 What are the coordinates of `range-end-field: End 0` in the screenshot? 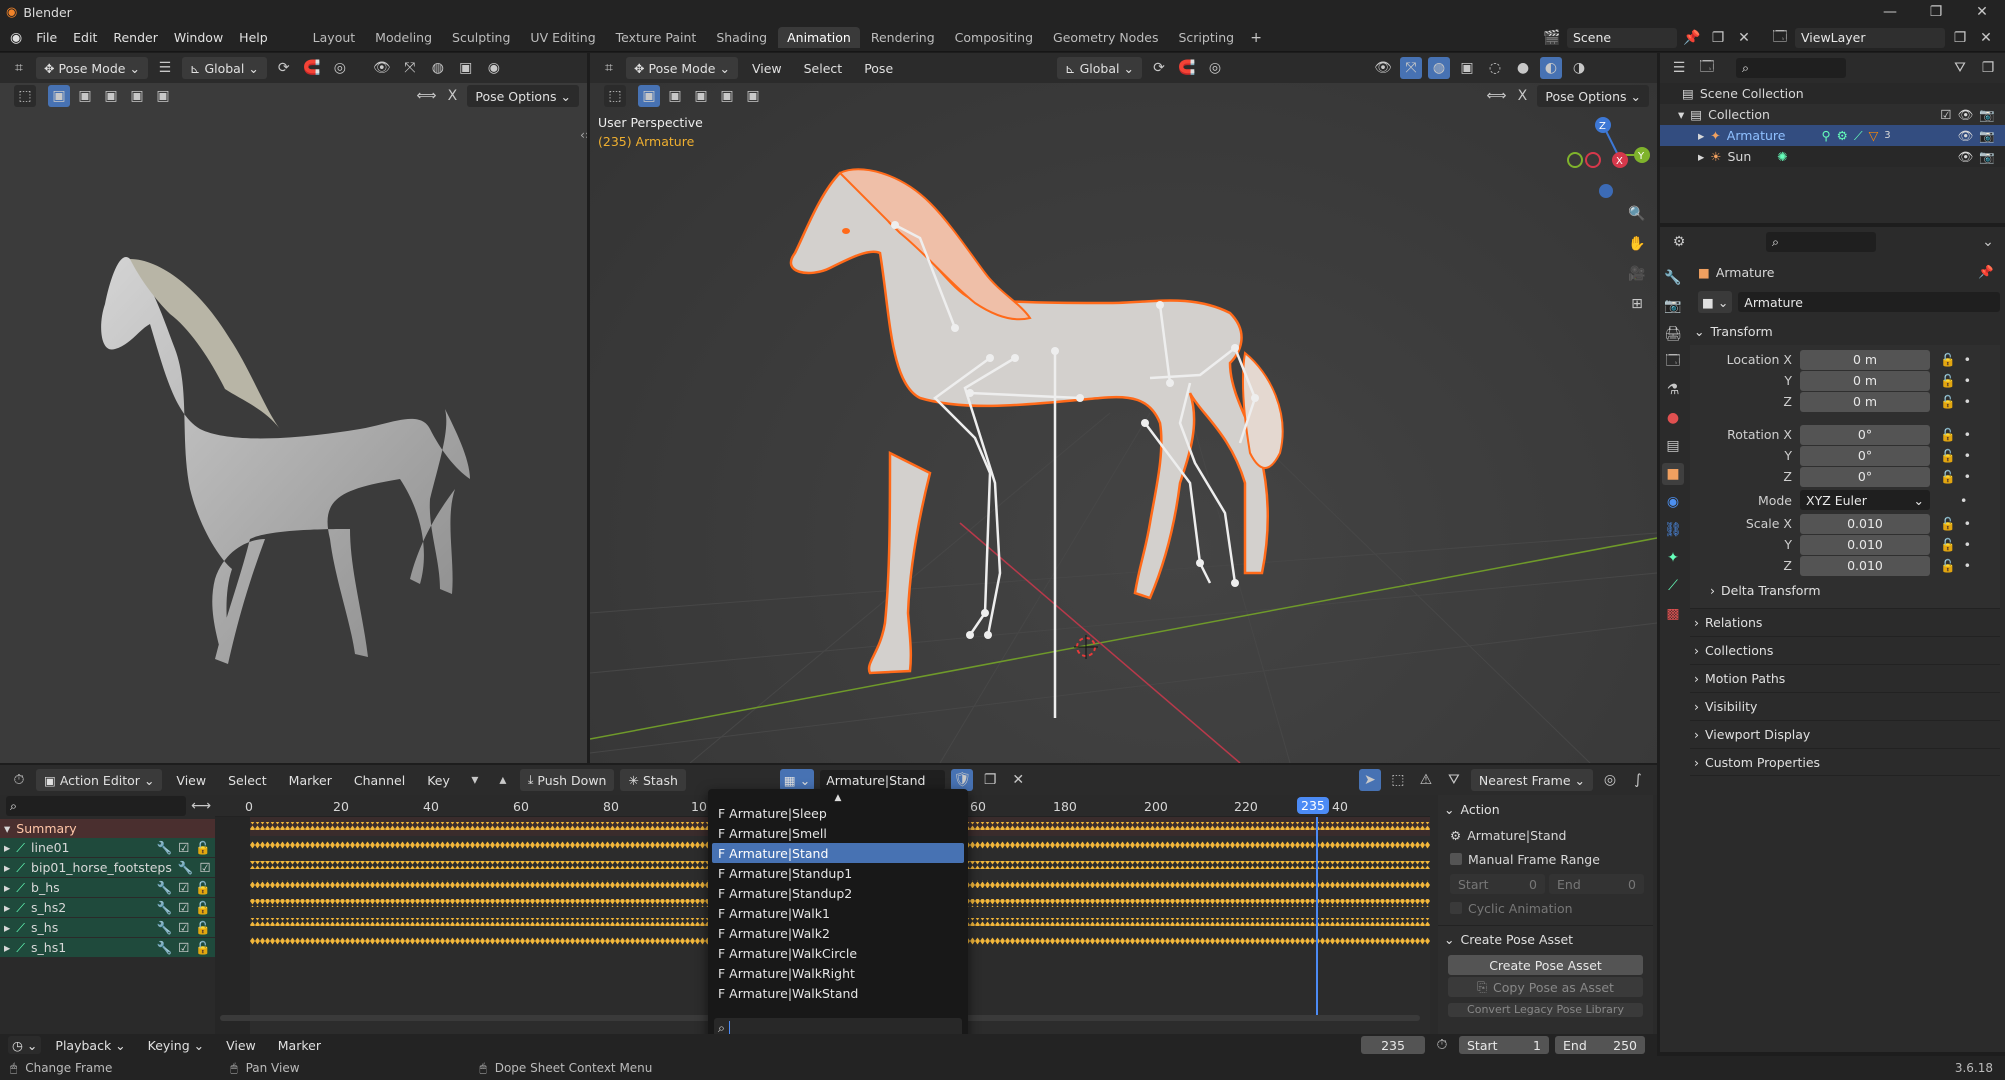 It's located at (1596, 884).